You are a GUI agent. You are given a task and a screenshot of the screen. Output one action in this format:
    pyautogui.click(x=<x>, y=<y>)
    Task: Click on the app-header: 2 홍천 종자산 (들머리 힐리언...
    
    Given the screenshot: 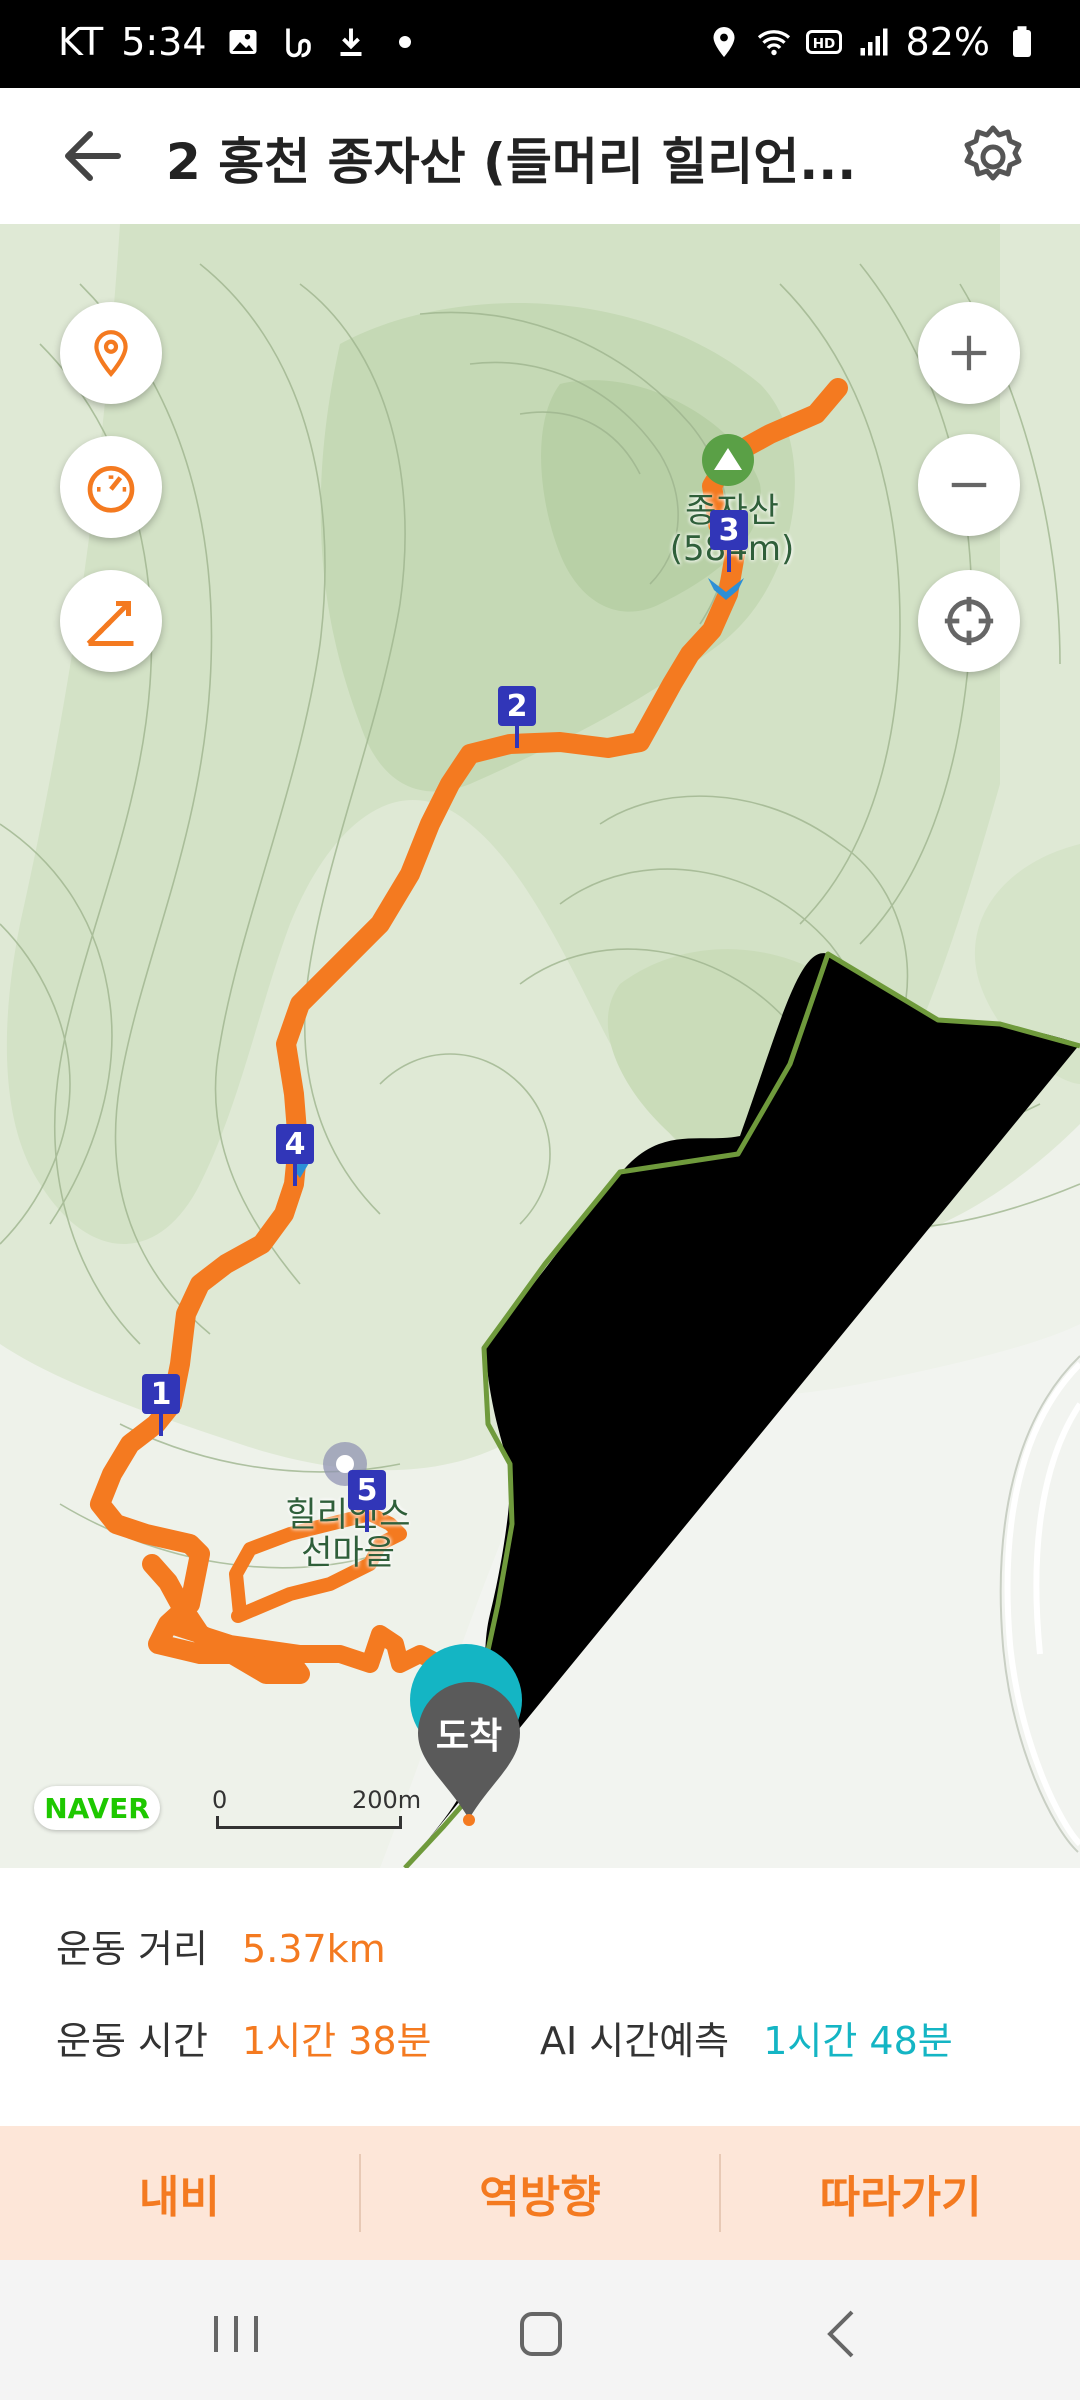 What is the action you would take?
    pyautogui.click(x=540, y=156)
    